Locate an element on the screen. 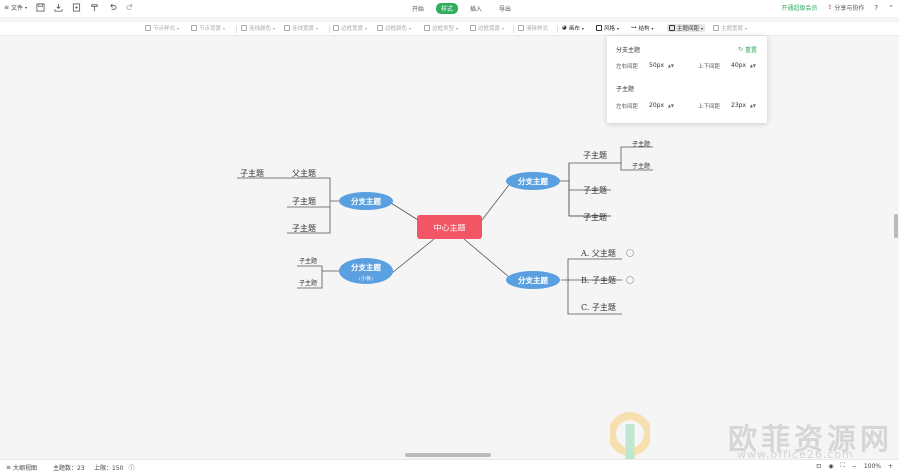 The image size is (899, 473). format-painter-icon is located at coordinates (94, 7).